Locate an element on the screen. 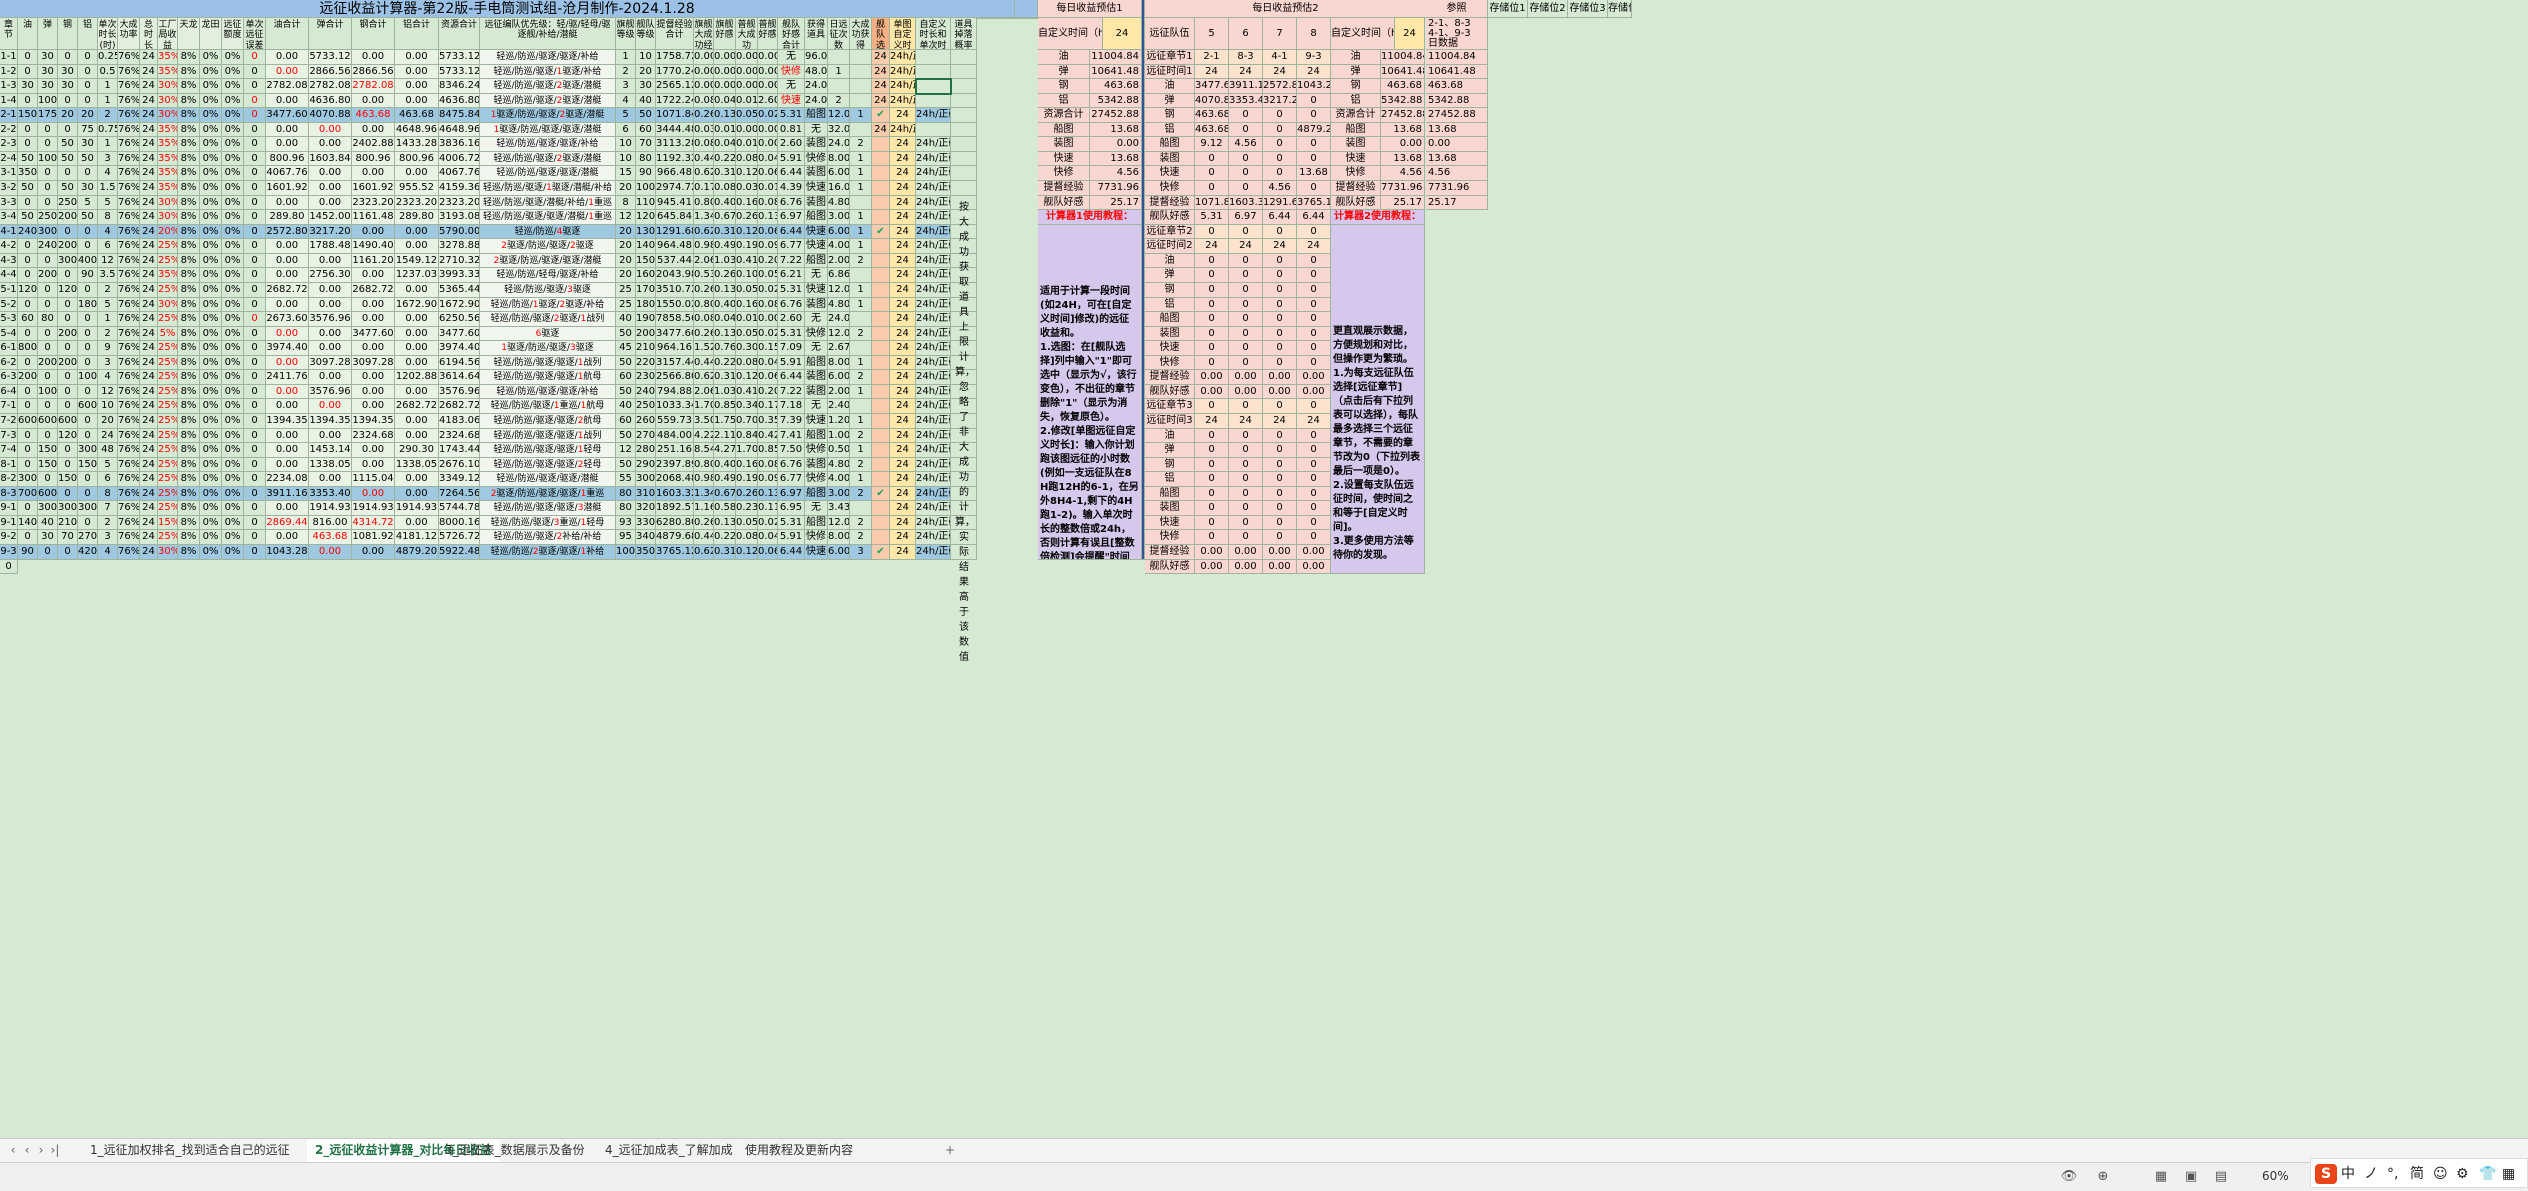 The width and height of the screenshot is (2528, 1191). table-cell: 3974.40 is located at coordinates (459, 348).